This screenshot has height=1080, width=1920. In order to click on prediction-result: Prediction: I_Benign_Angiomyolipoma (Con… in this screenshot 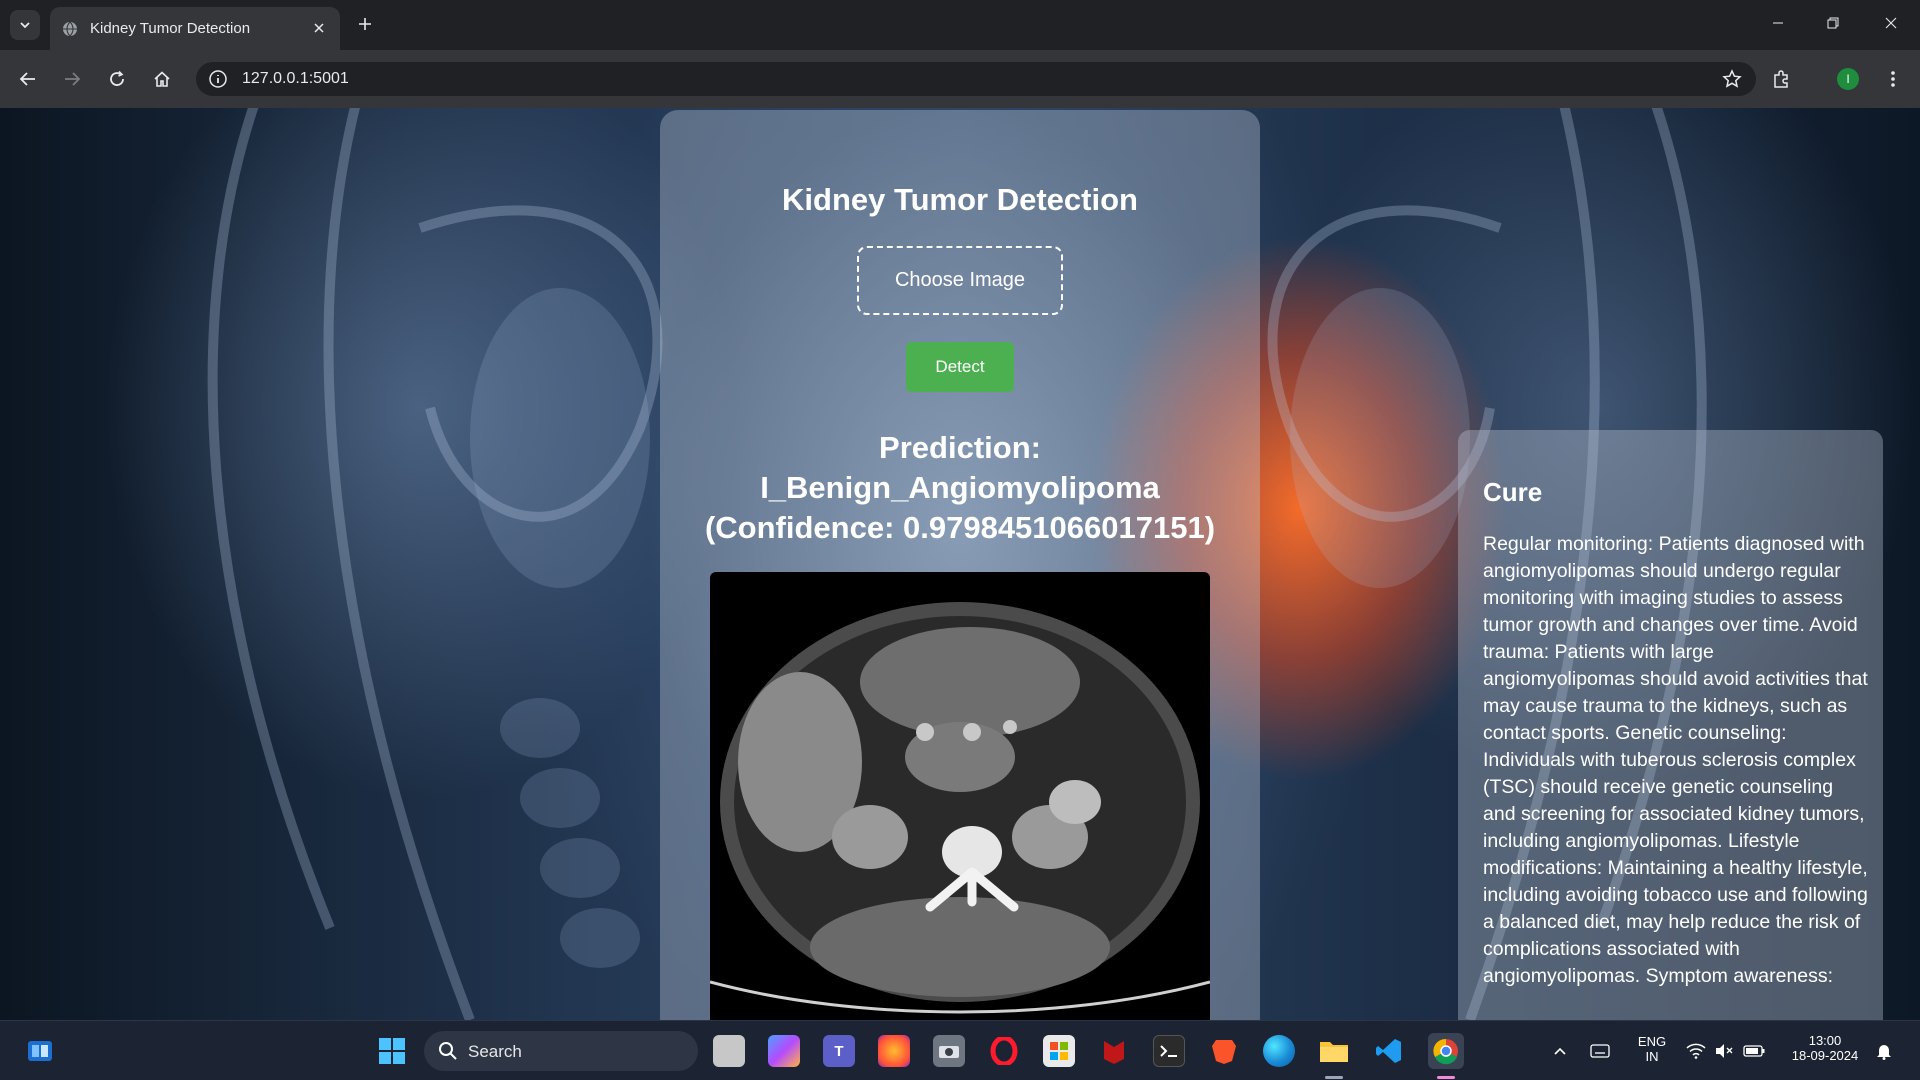, I will do `click(960, 488)`.